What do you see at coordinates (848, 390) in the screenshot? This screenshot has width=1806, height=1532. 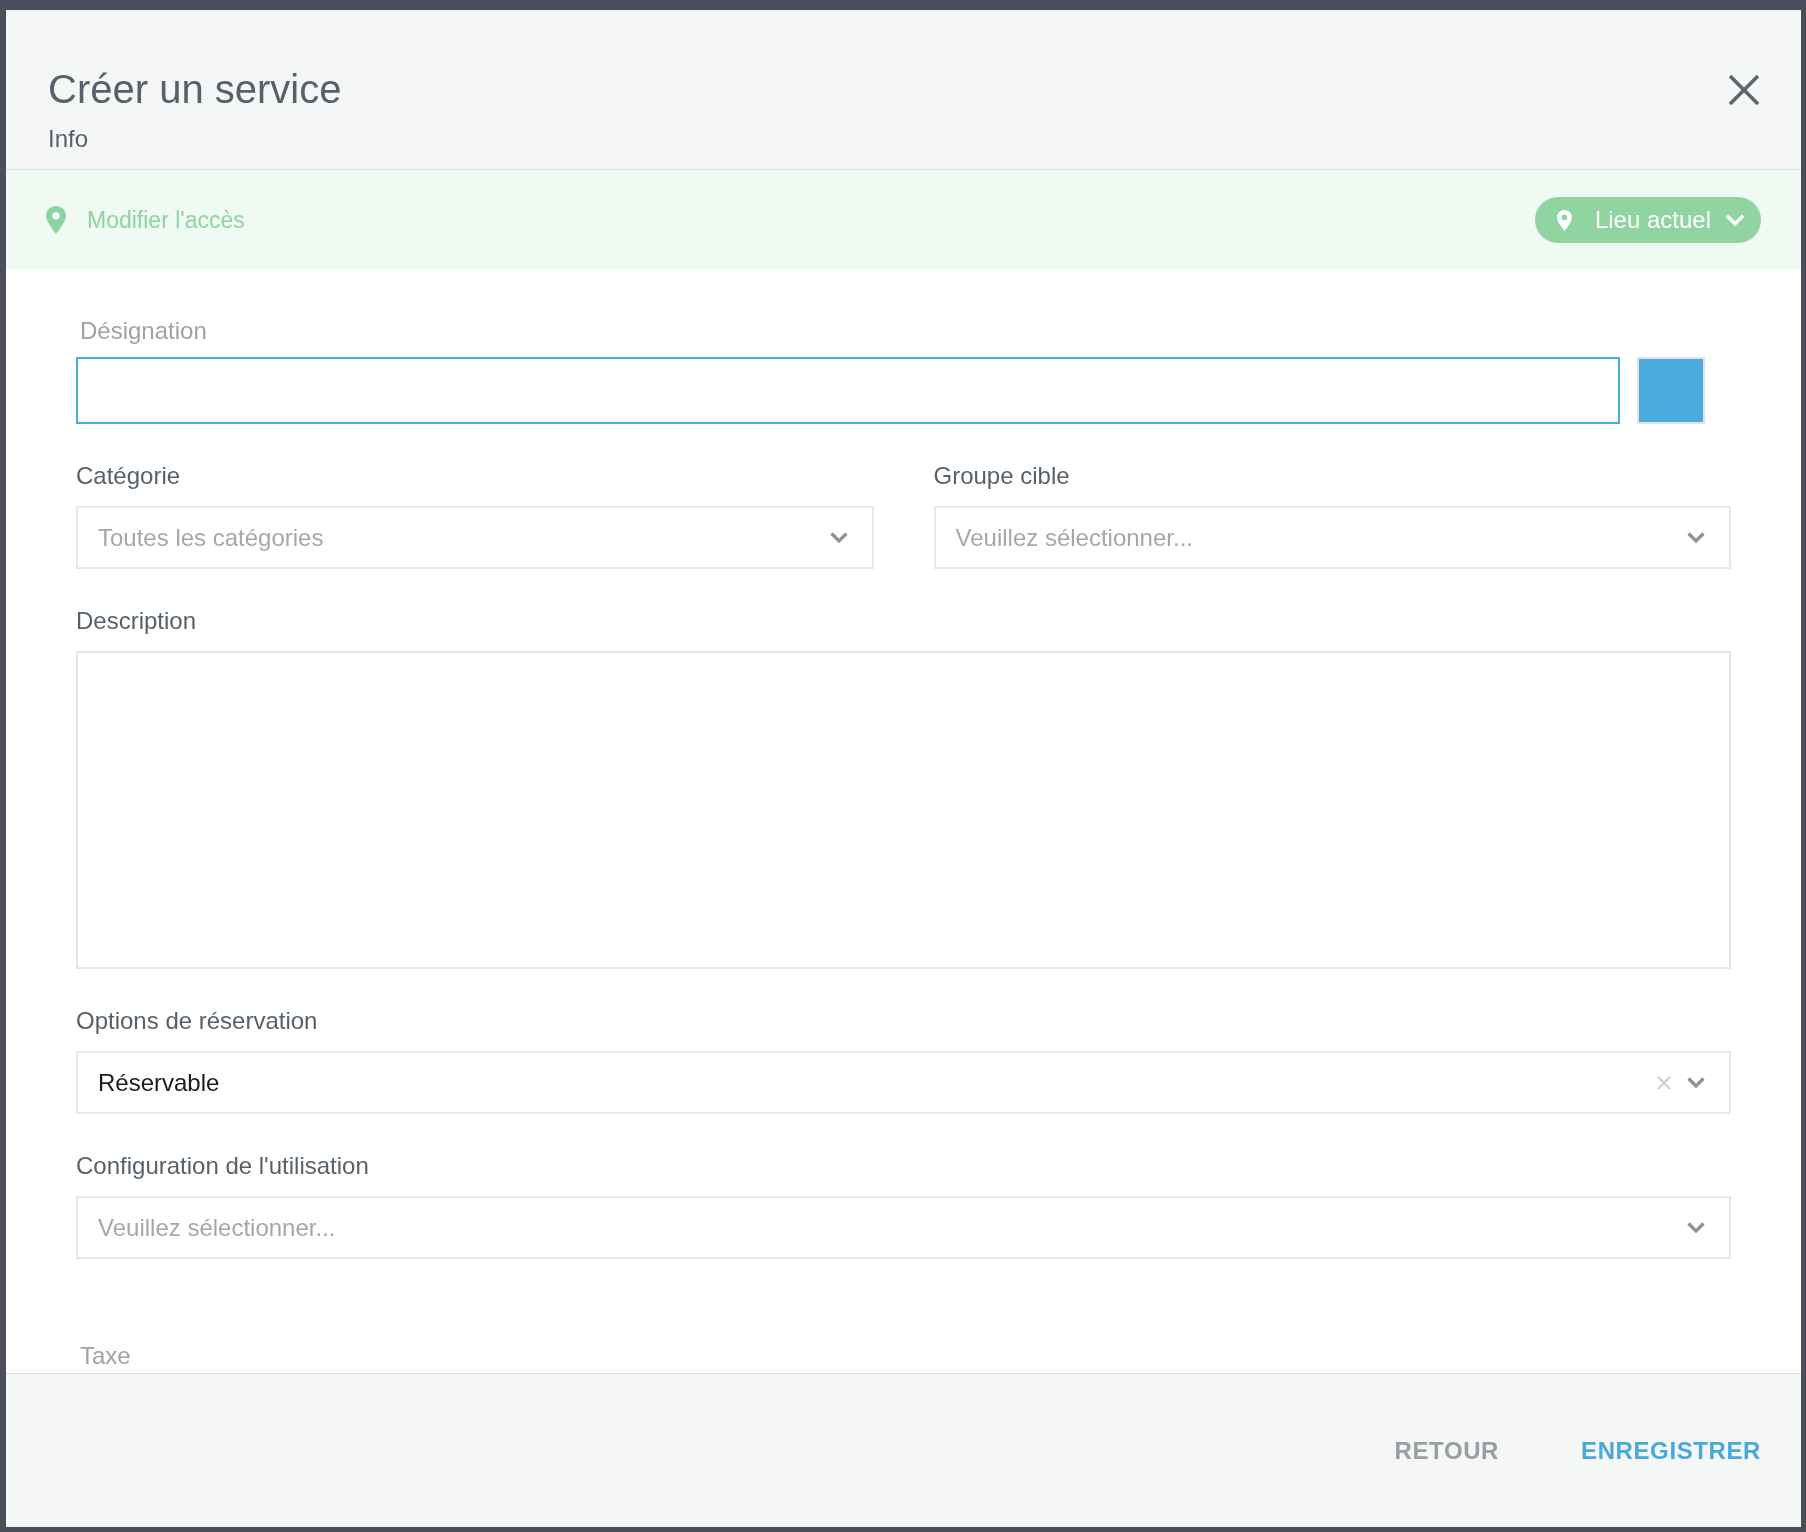 I see `text-field` at bounding box center [848, 390].